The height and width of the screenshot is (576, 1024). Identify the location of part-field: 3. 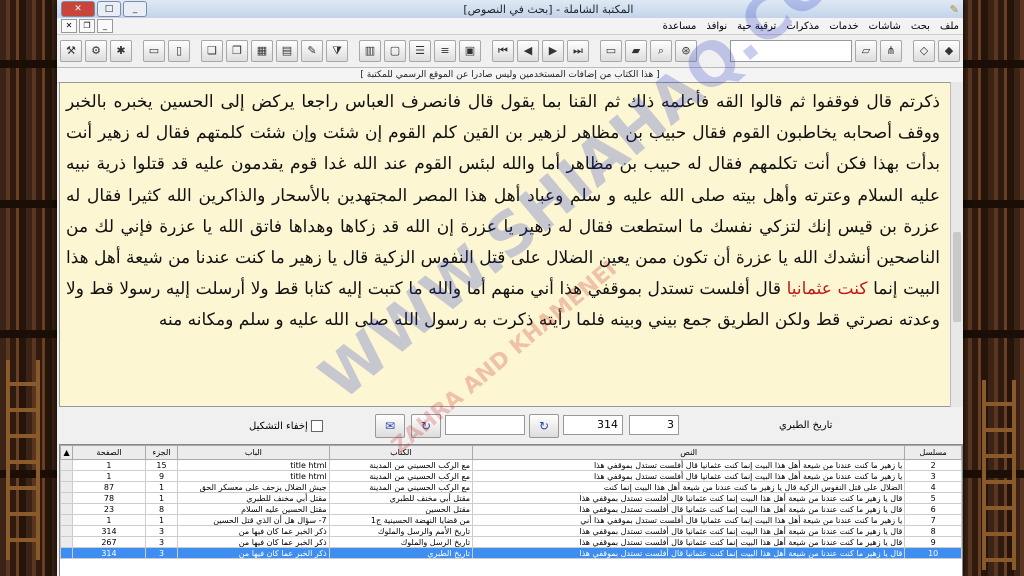
(654, 425).